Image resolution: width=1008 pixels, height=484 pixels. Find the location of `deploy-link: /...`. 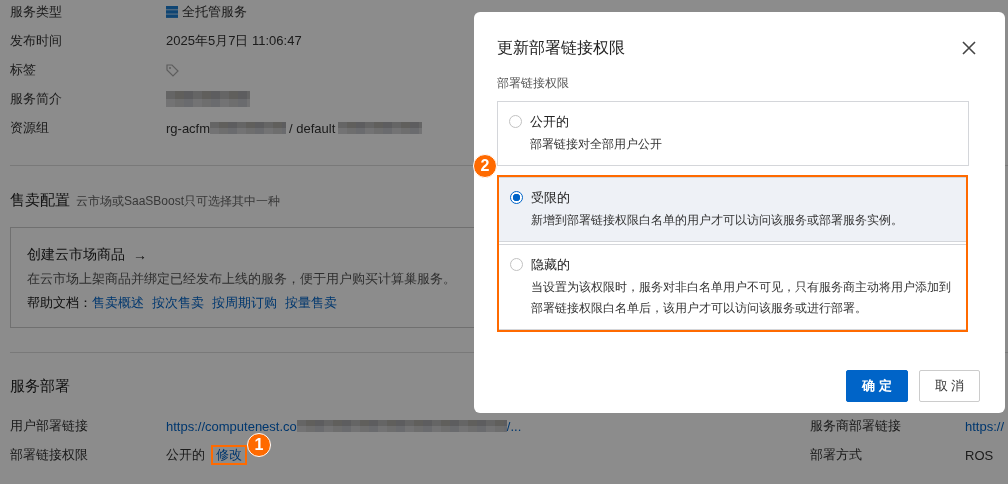

deploy-link: /... is located at coordinates (514, 426).